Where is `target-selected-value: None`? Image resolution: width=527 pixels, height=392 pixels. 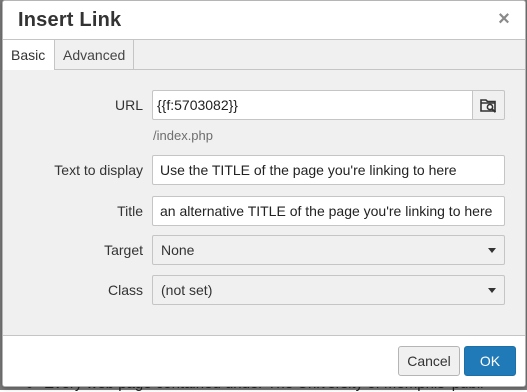
target-selected-value: None is located at coordinates (178, 250).